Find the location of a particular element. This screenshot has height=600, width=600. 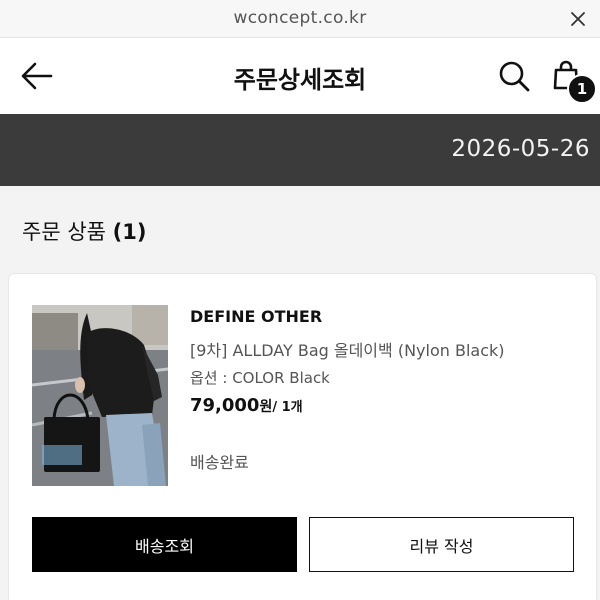

product-option: 옵션 : COLOR Black is located at coordinates (260, 378).